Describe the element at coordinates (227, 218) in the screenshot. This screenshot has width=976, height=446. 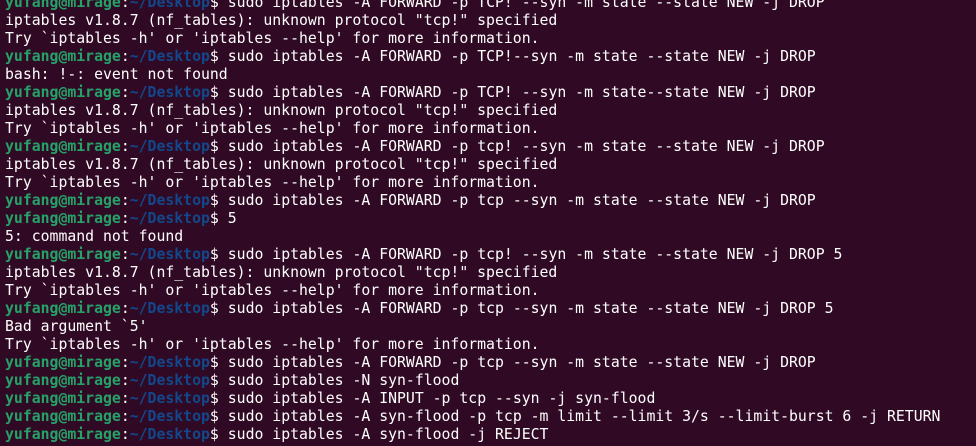
I see `command-text: 5` at that location.